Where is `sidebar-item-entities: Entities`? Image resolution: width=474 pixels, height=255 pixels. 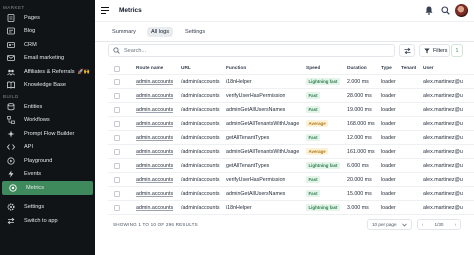 sidebar-item-entities: Entities is located at coordinates (47, 107).